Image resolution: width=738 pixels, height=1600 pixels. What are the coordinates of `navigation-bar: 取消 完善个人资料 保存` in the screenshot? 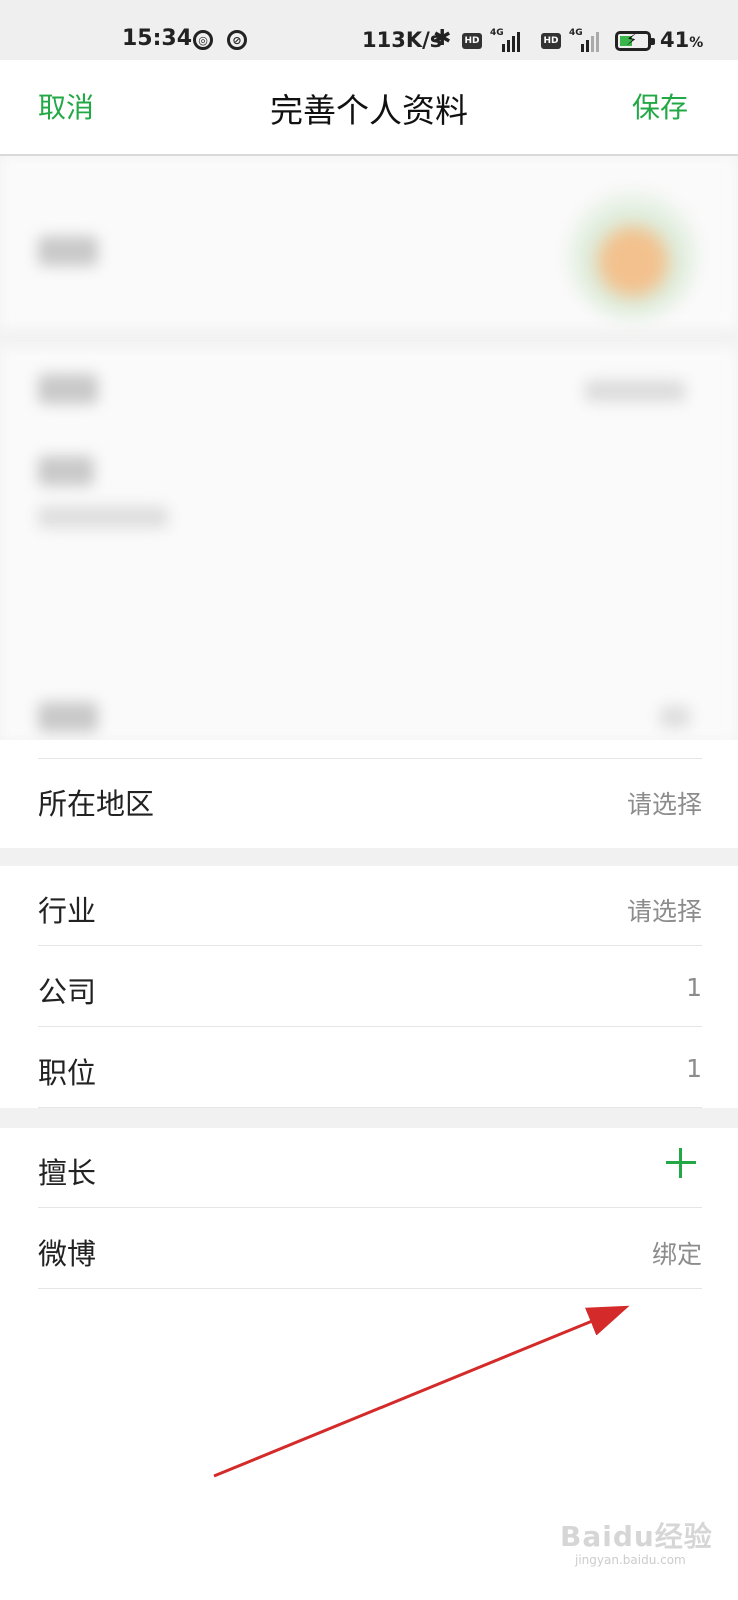 It's located at (369, 108).